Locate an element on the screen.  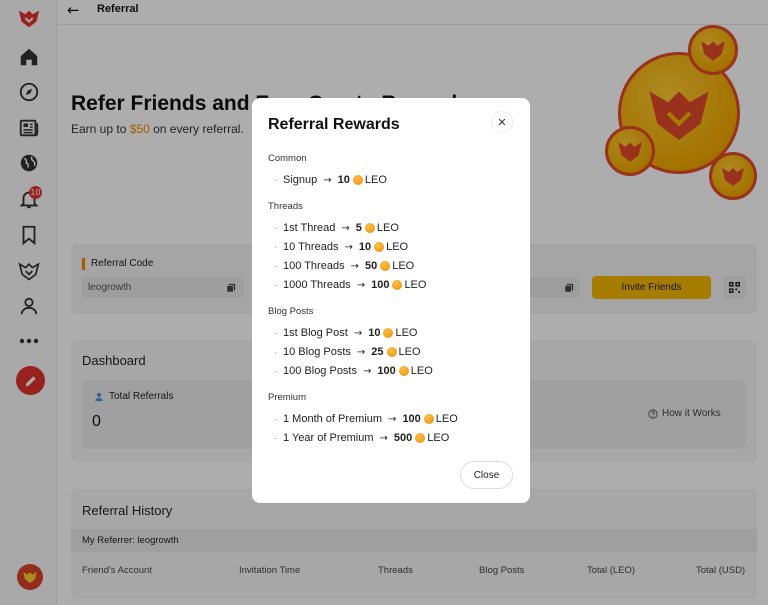
section-title: Blog Posts is located at coordinates (291, 311).